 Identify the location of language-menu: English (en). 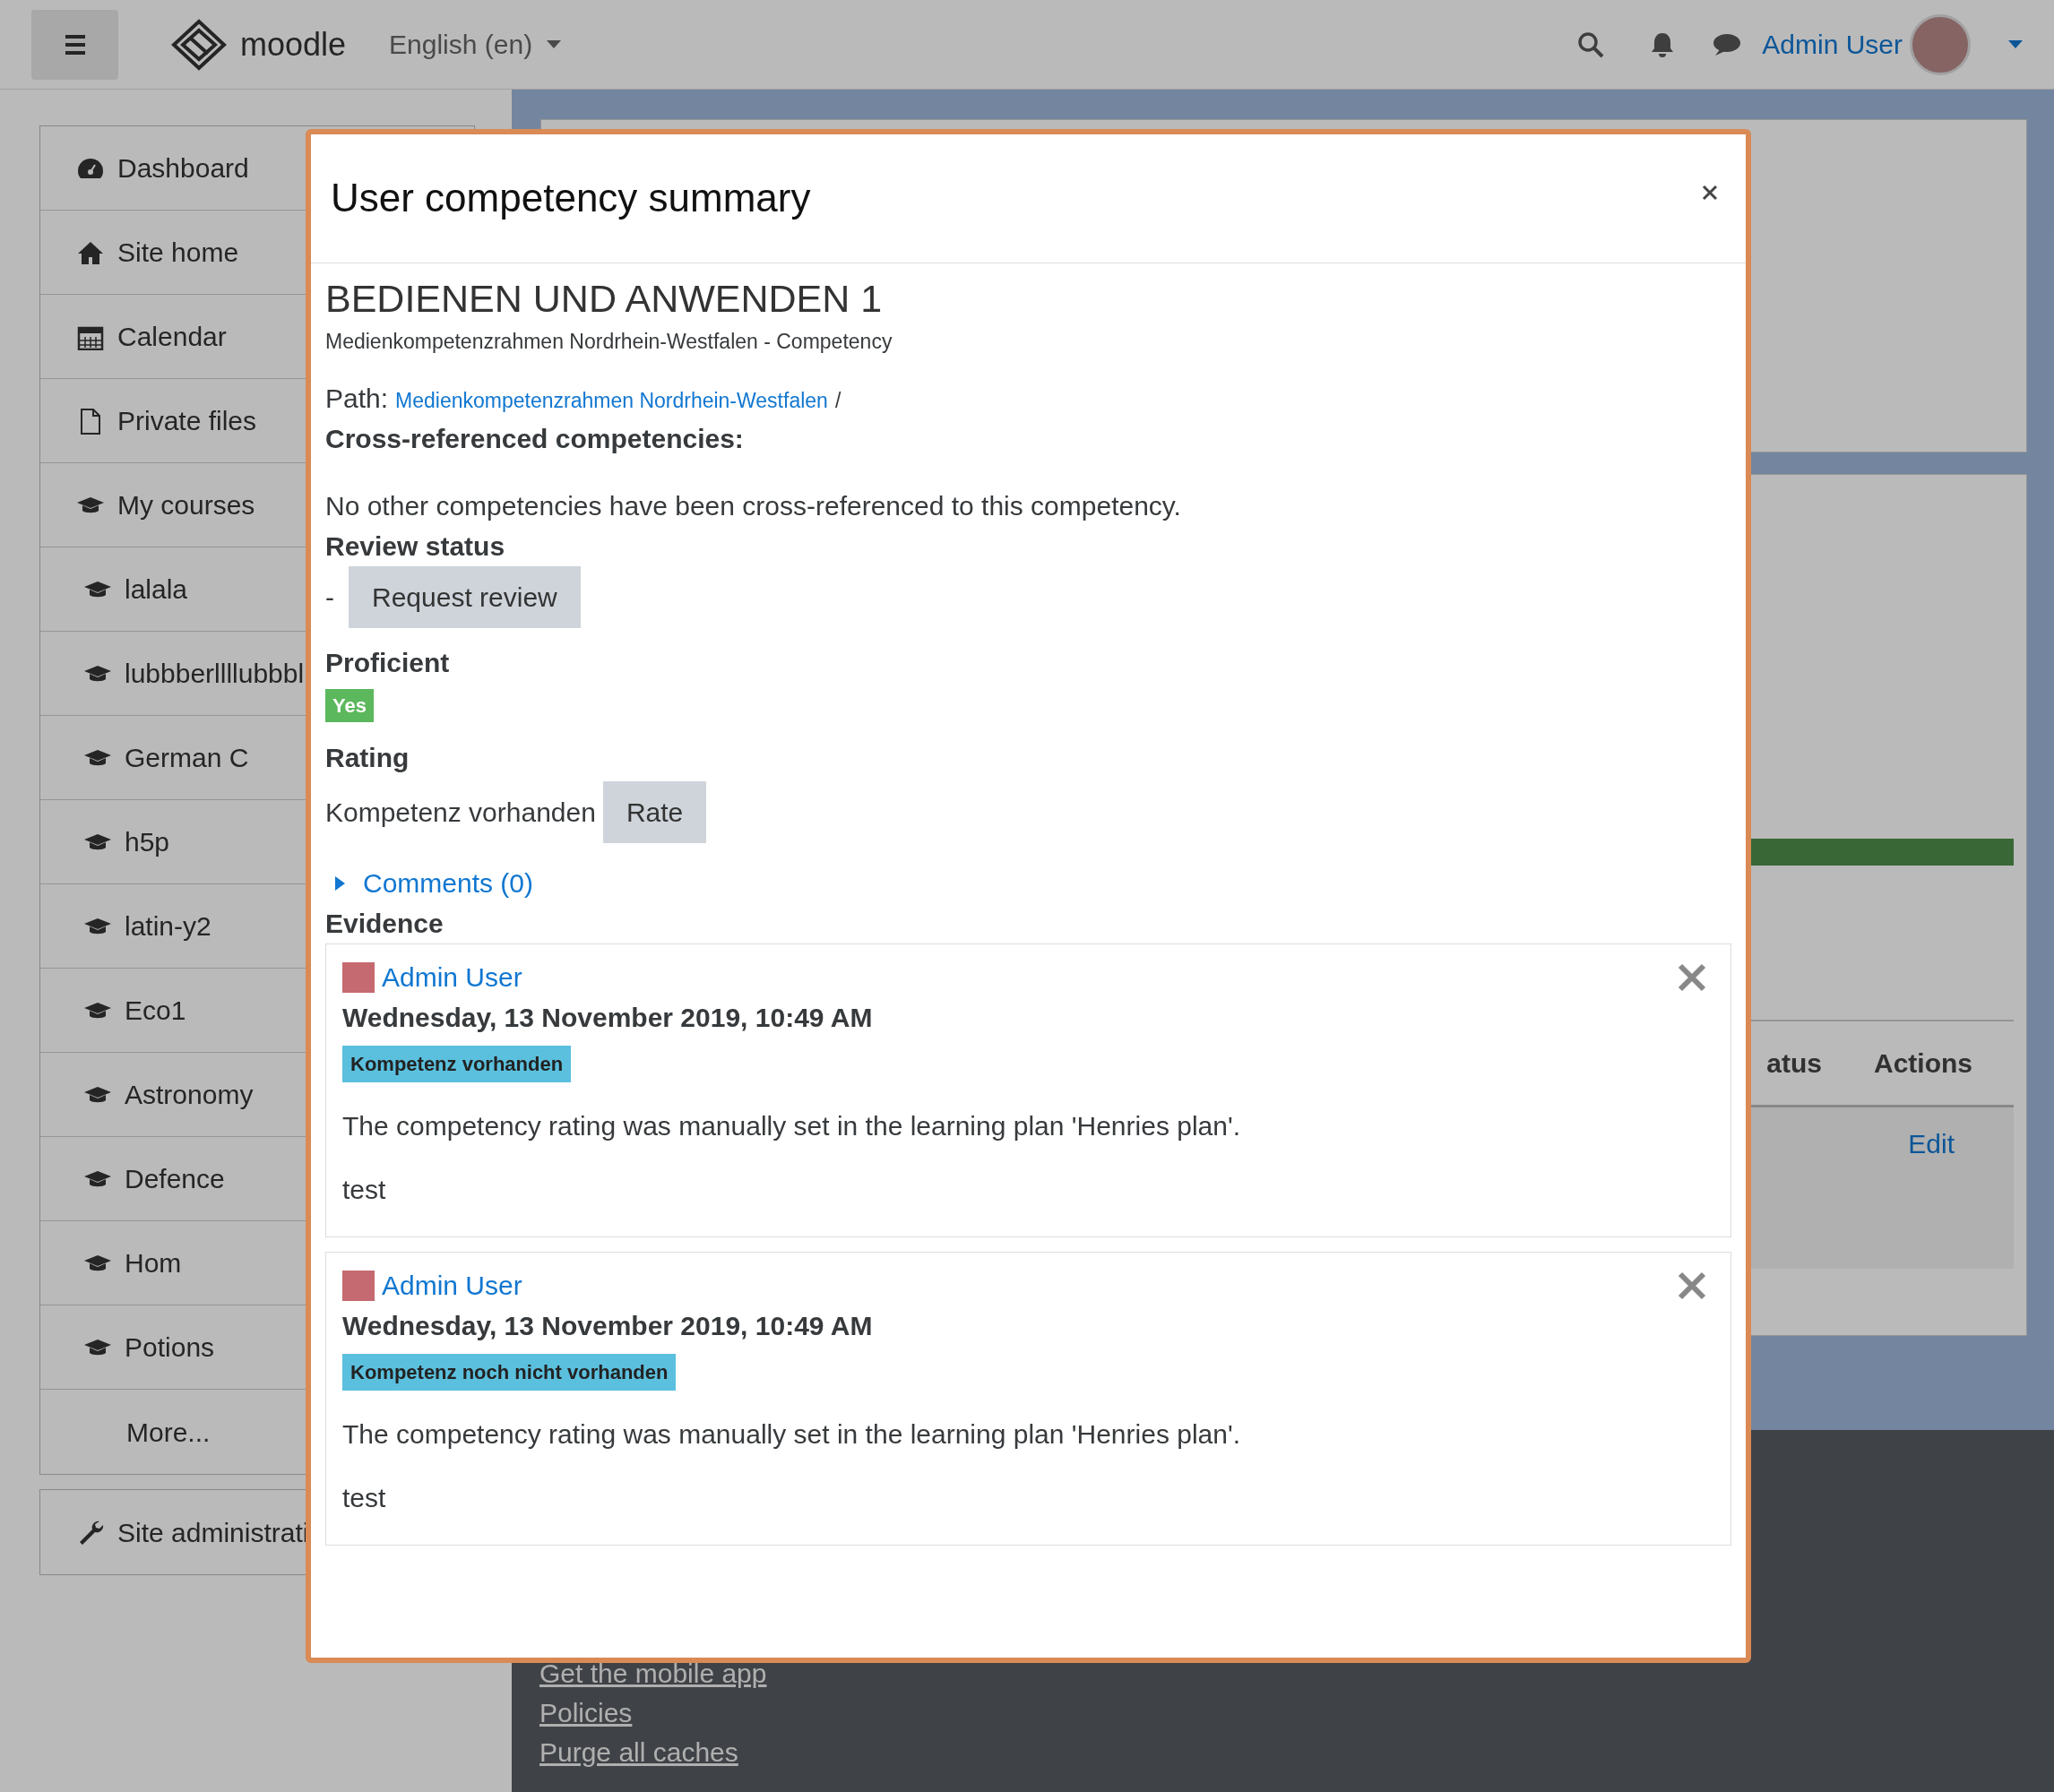
(475, 44).